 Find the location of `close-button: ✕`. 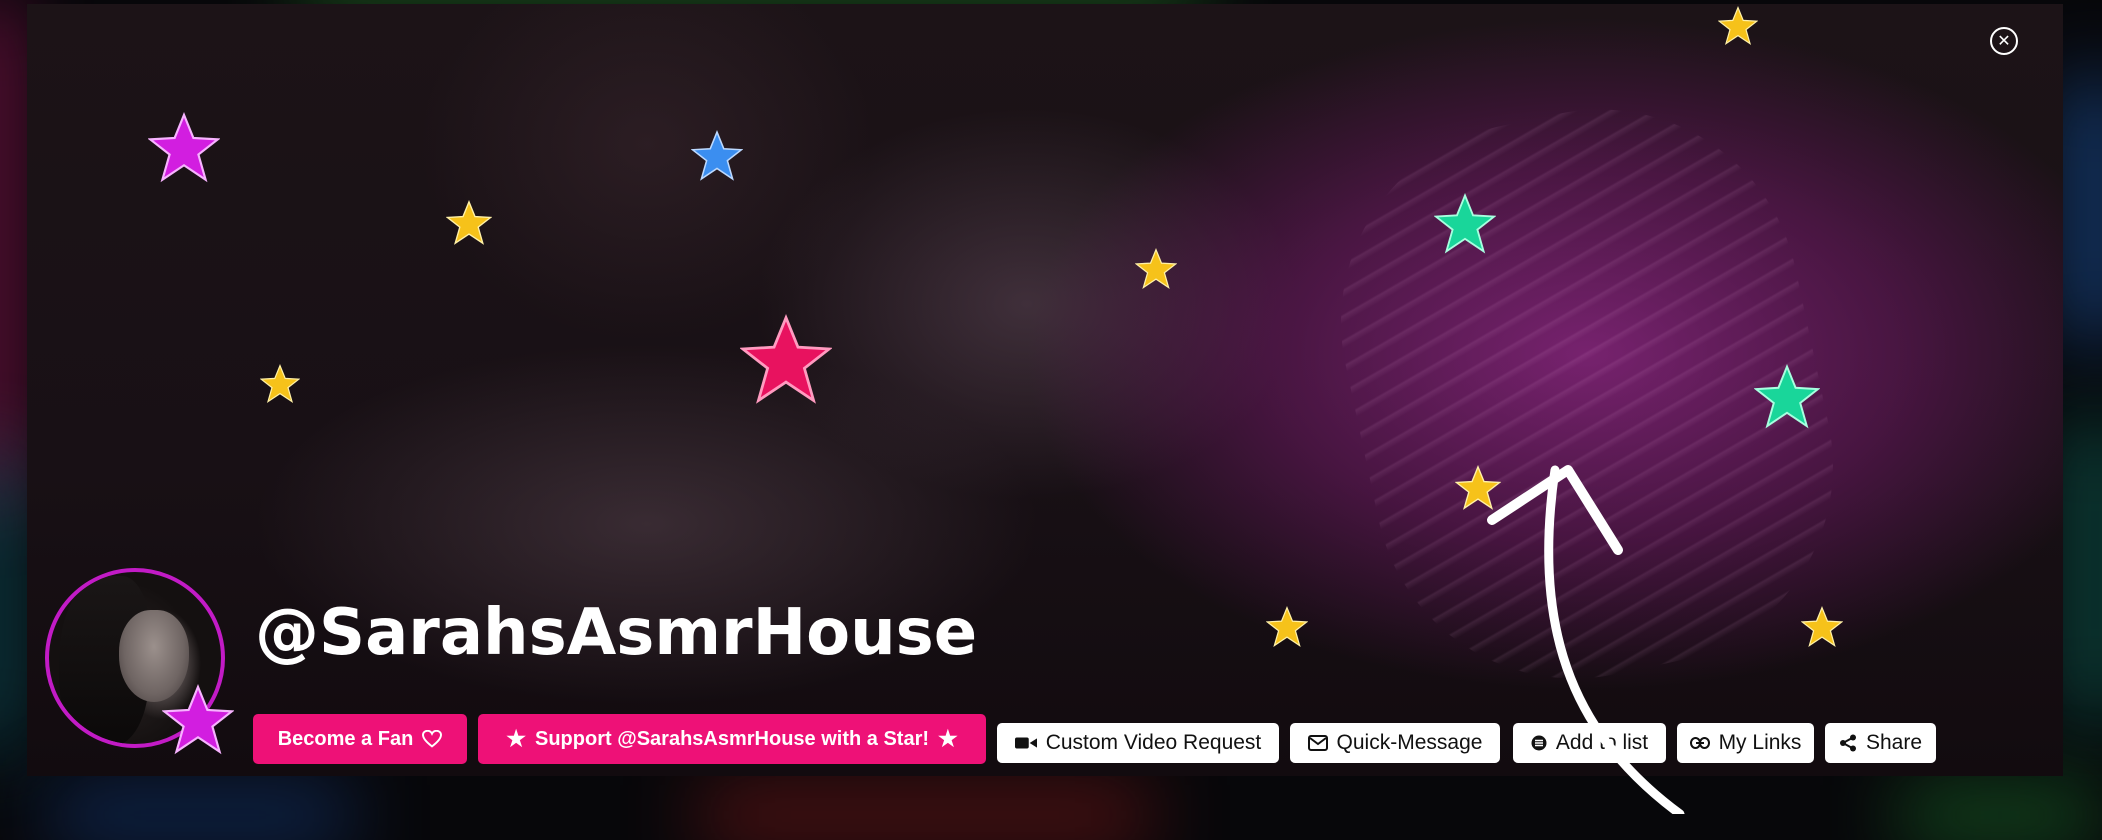

close-button: ✕ is located at coordinates (2004, 41).